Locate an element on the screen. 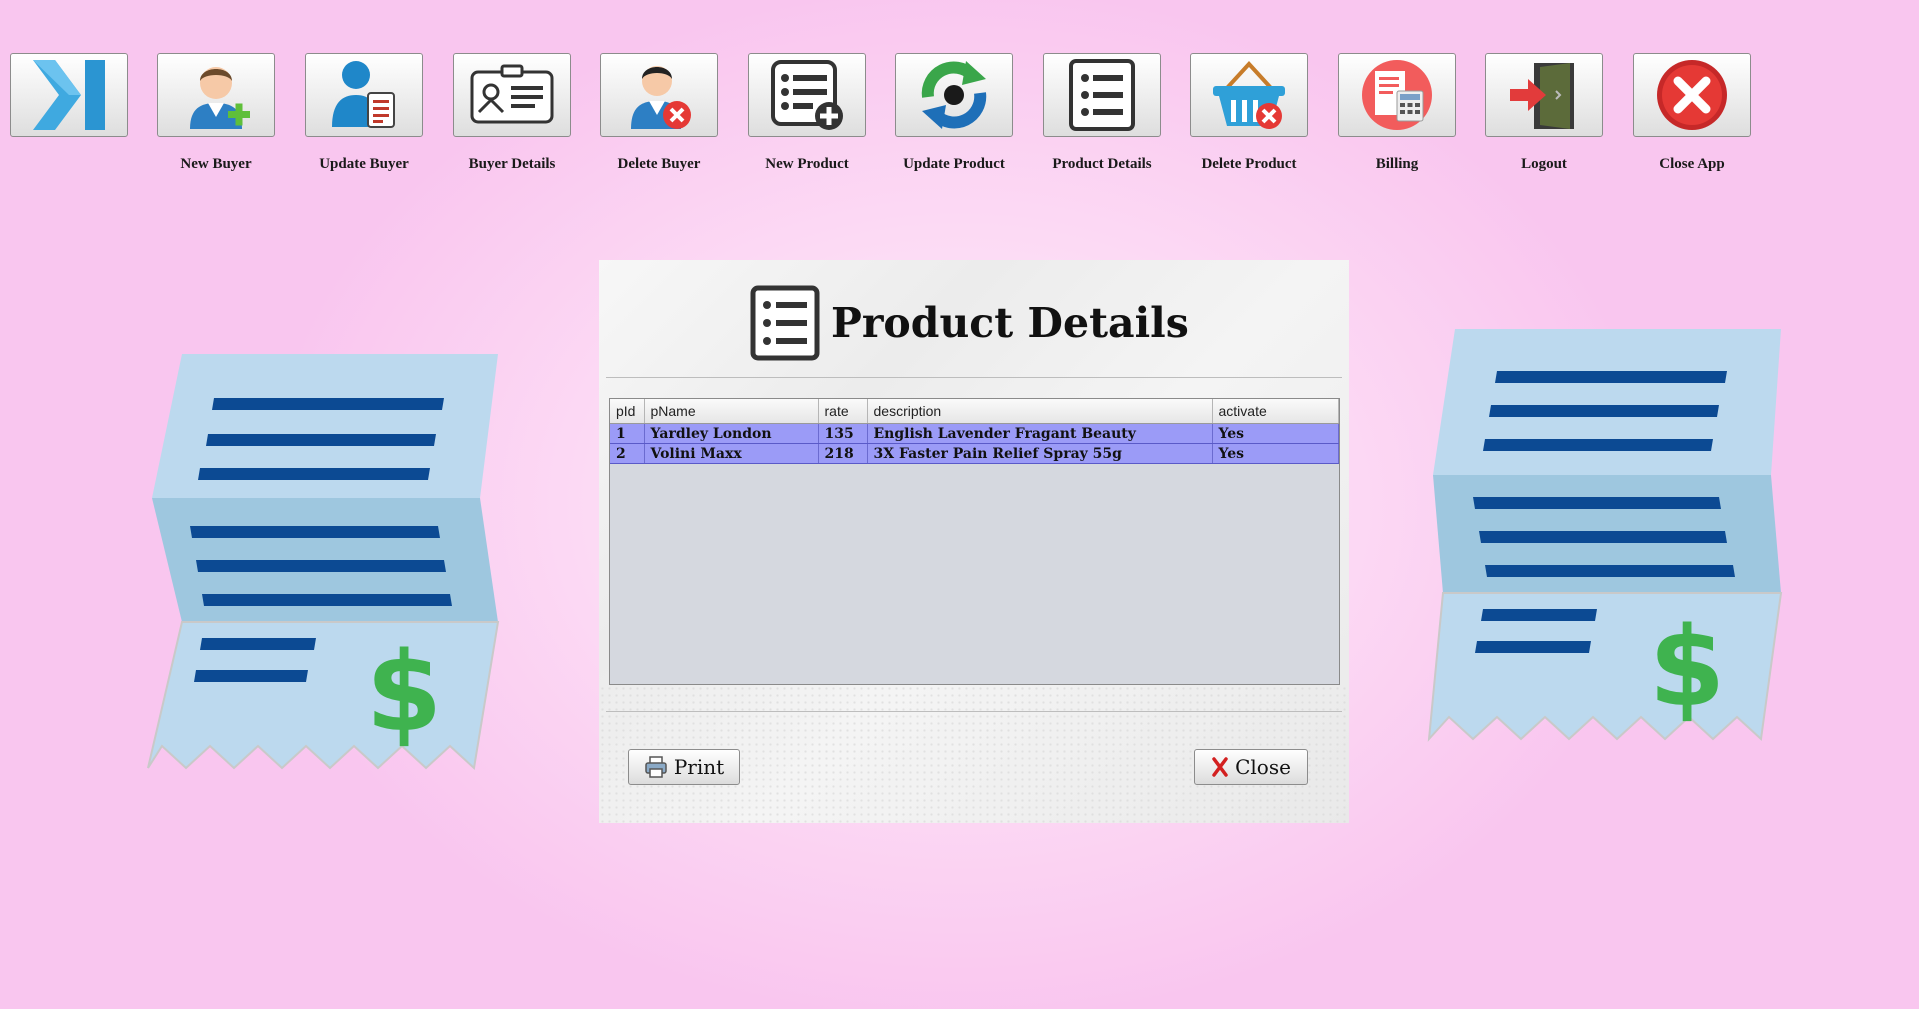  cell-rate: 135 is located at coordinates (843, 433).